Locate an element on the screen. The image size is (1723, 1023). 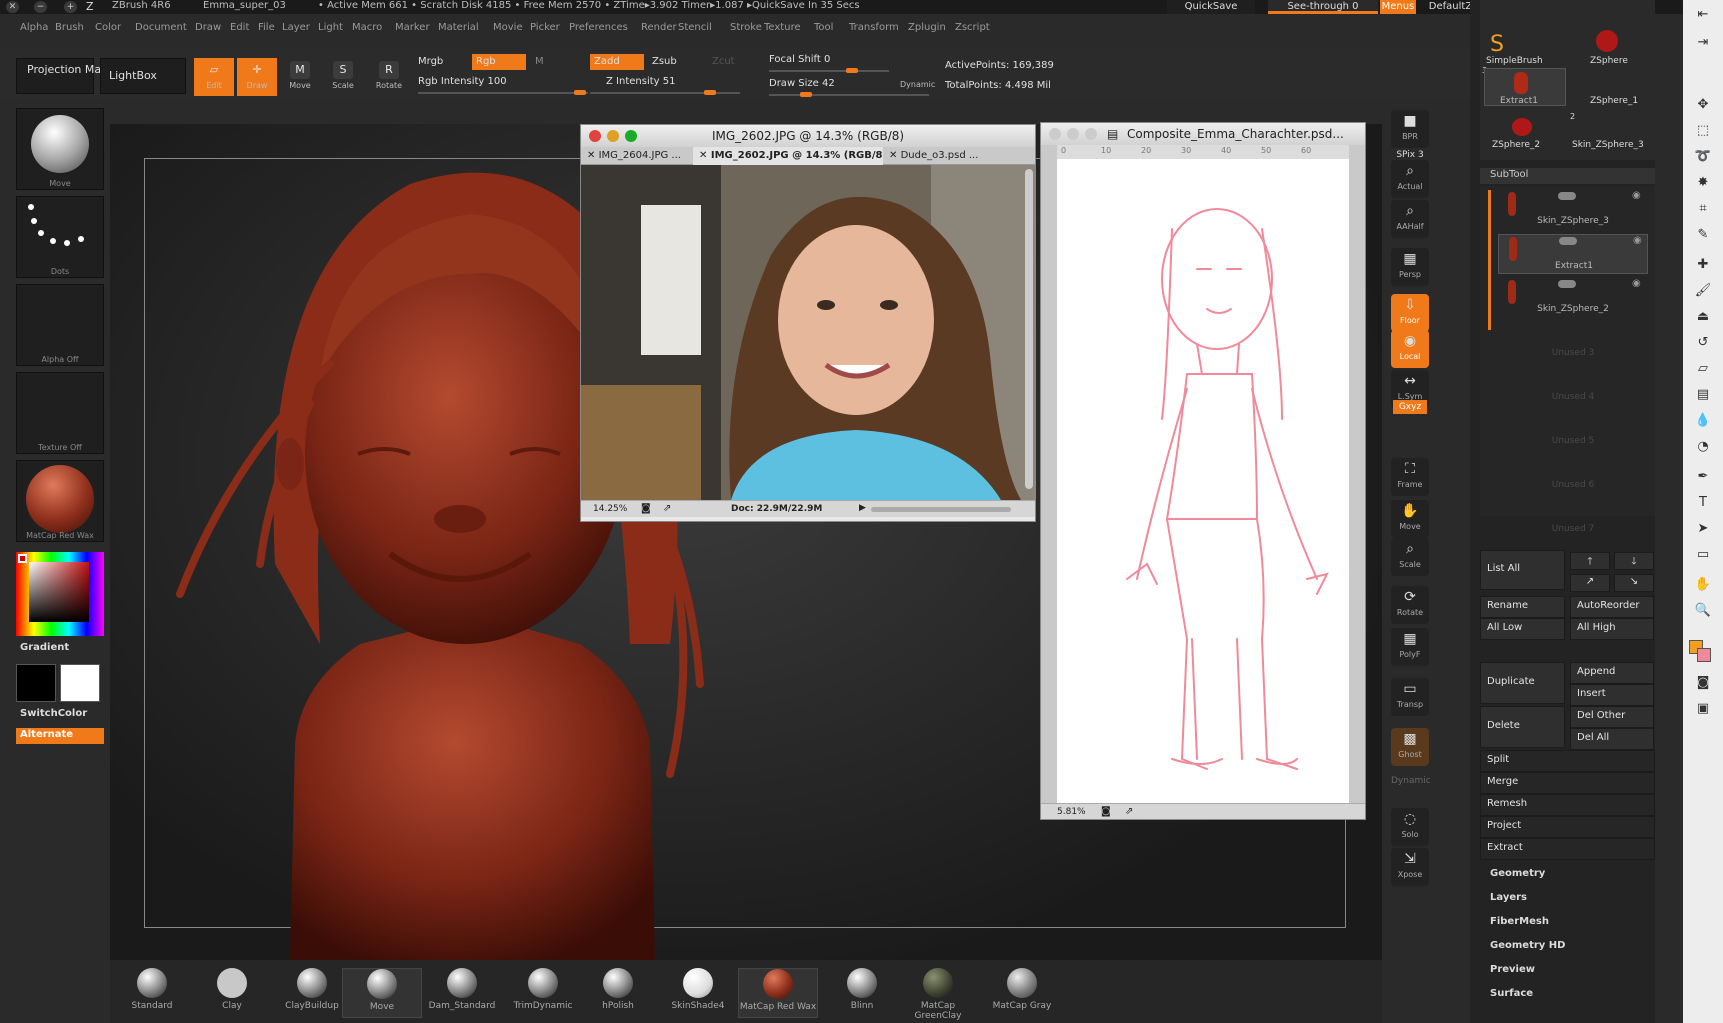
sketch-canvas-area: 0 10 20 30 40 50 60 is located at coordinates (1203, 474).